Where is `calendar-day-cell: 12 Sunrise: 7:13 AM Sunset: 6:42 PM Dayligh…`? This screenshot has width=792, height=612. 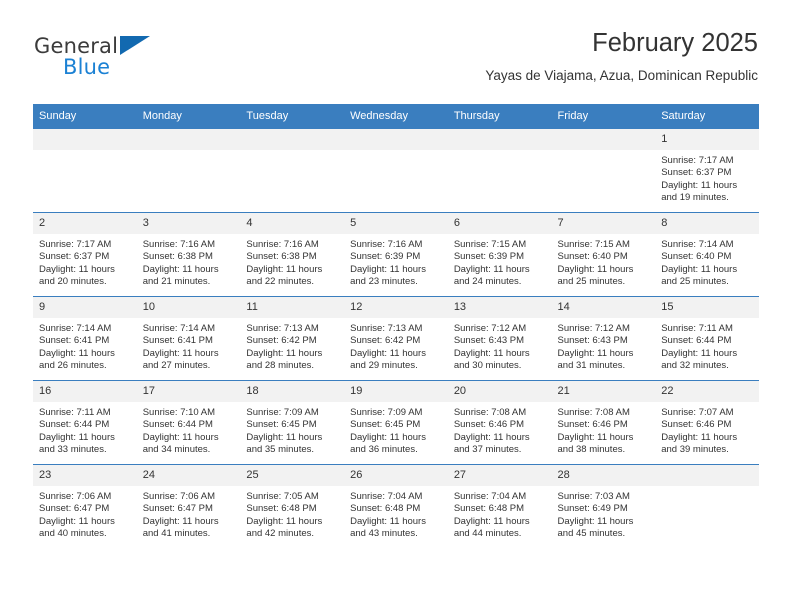
calendar-day-cell: 12 Sunrise: 7:13 AM Sunset: 6:42 PM Dayligh… is located at coordinates (396, 338).